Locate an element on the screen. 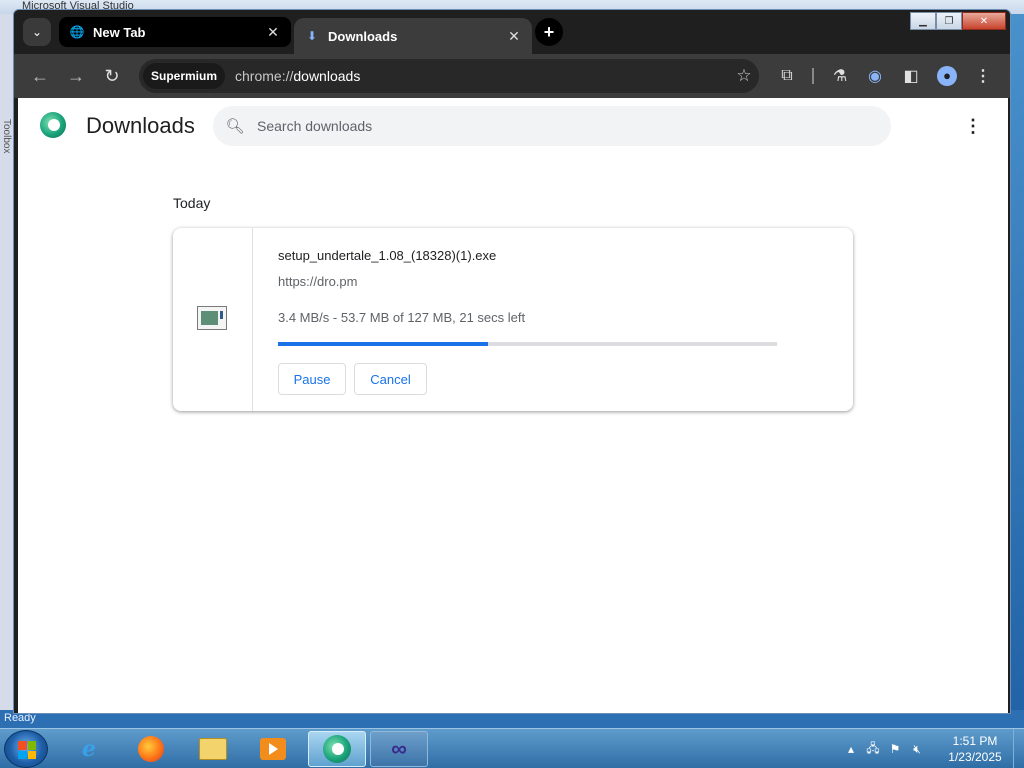 The height and width of the screenshot is (768, 1024). source-url: https://dro.pm is located at coordinates (317, 281).